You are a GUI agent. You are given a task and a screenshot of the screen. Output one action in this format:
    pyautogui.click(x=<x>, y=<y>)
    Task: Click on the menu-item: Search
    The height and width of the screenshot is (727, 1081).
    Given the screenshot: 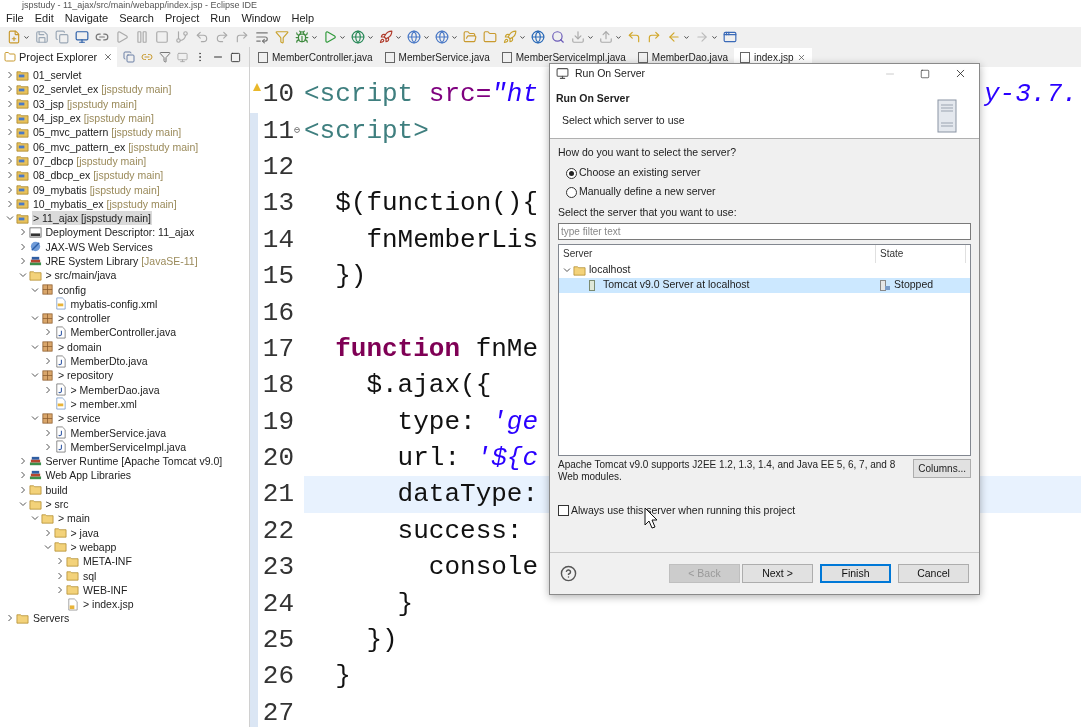 What is the action you would take?
    pyautogui.click(x=136, y=18)
    